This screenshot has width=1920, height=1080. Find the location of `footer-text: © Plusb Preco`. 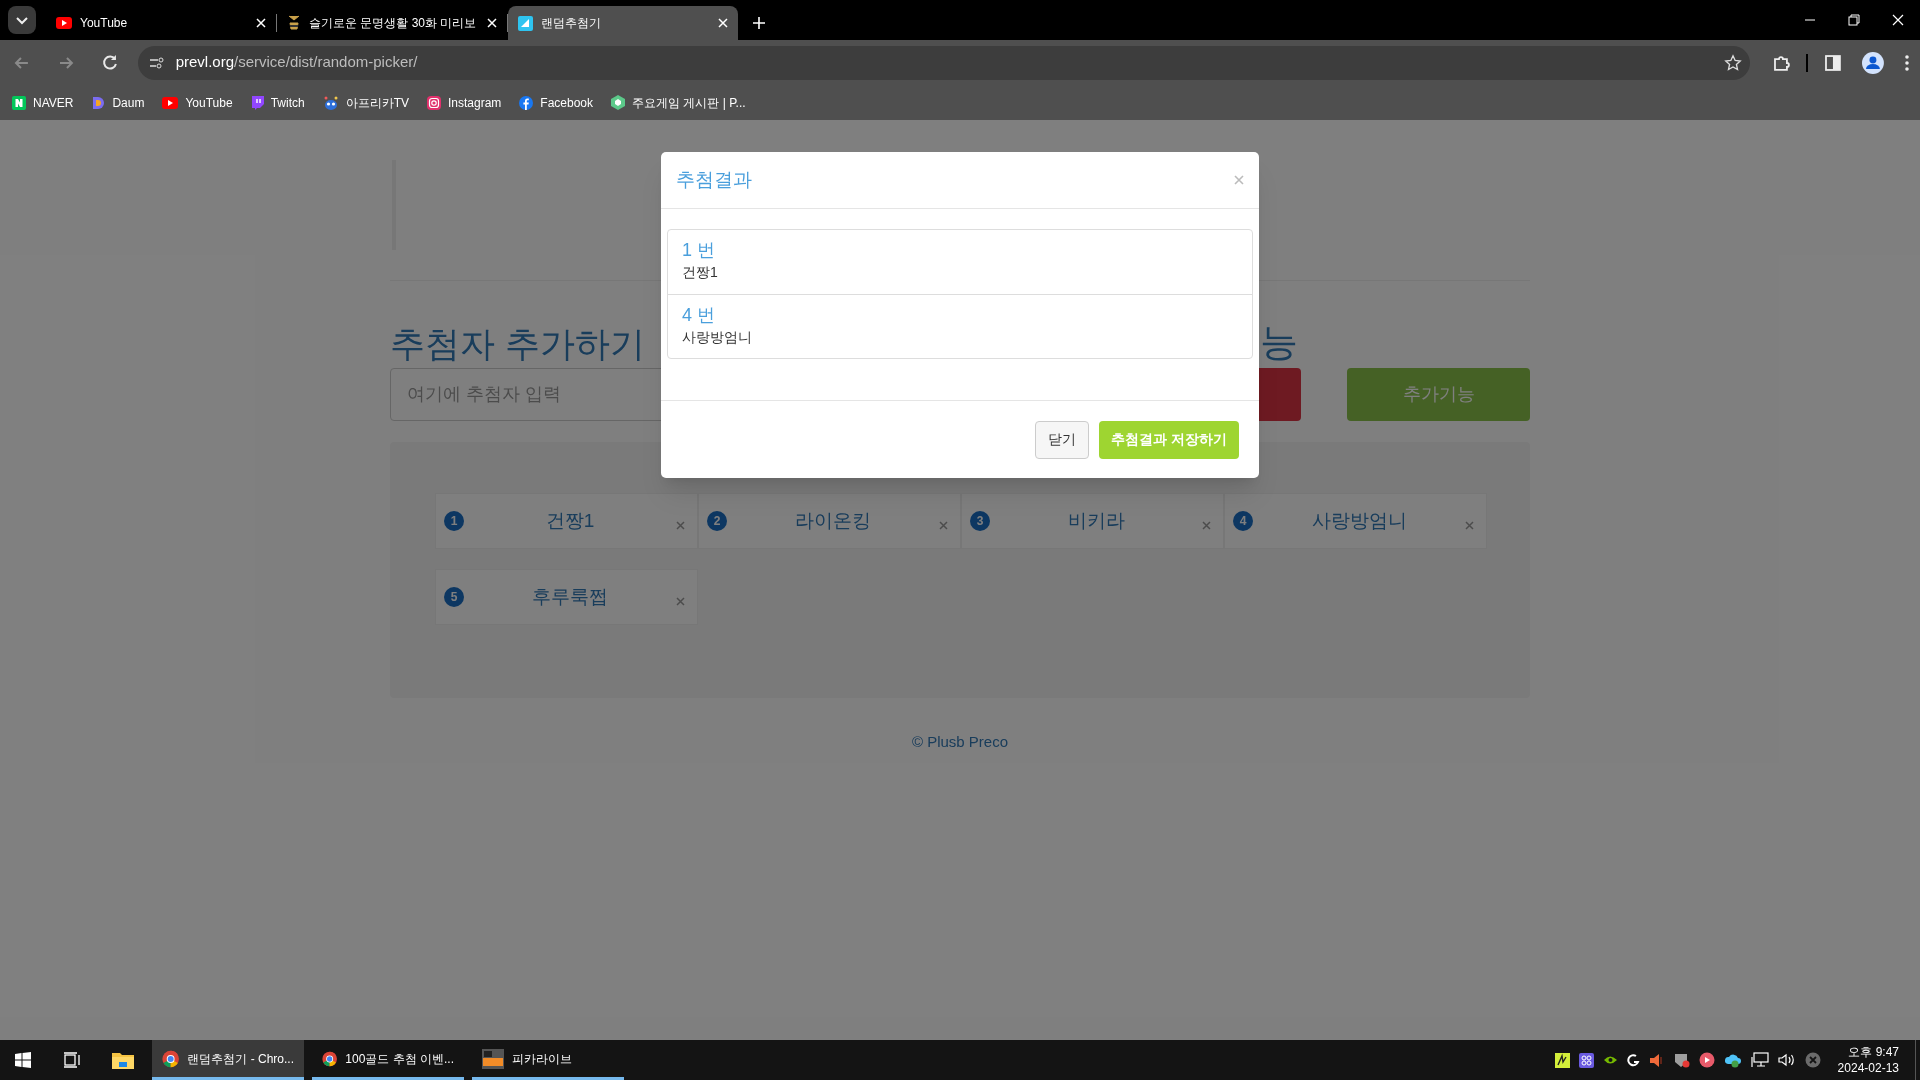

footer-text: © Plusb Preco is located at coordinates (960, 742).